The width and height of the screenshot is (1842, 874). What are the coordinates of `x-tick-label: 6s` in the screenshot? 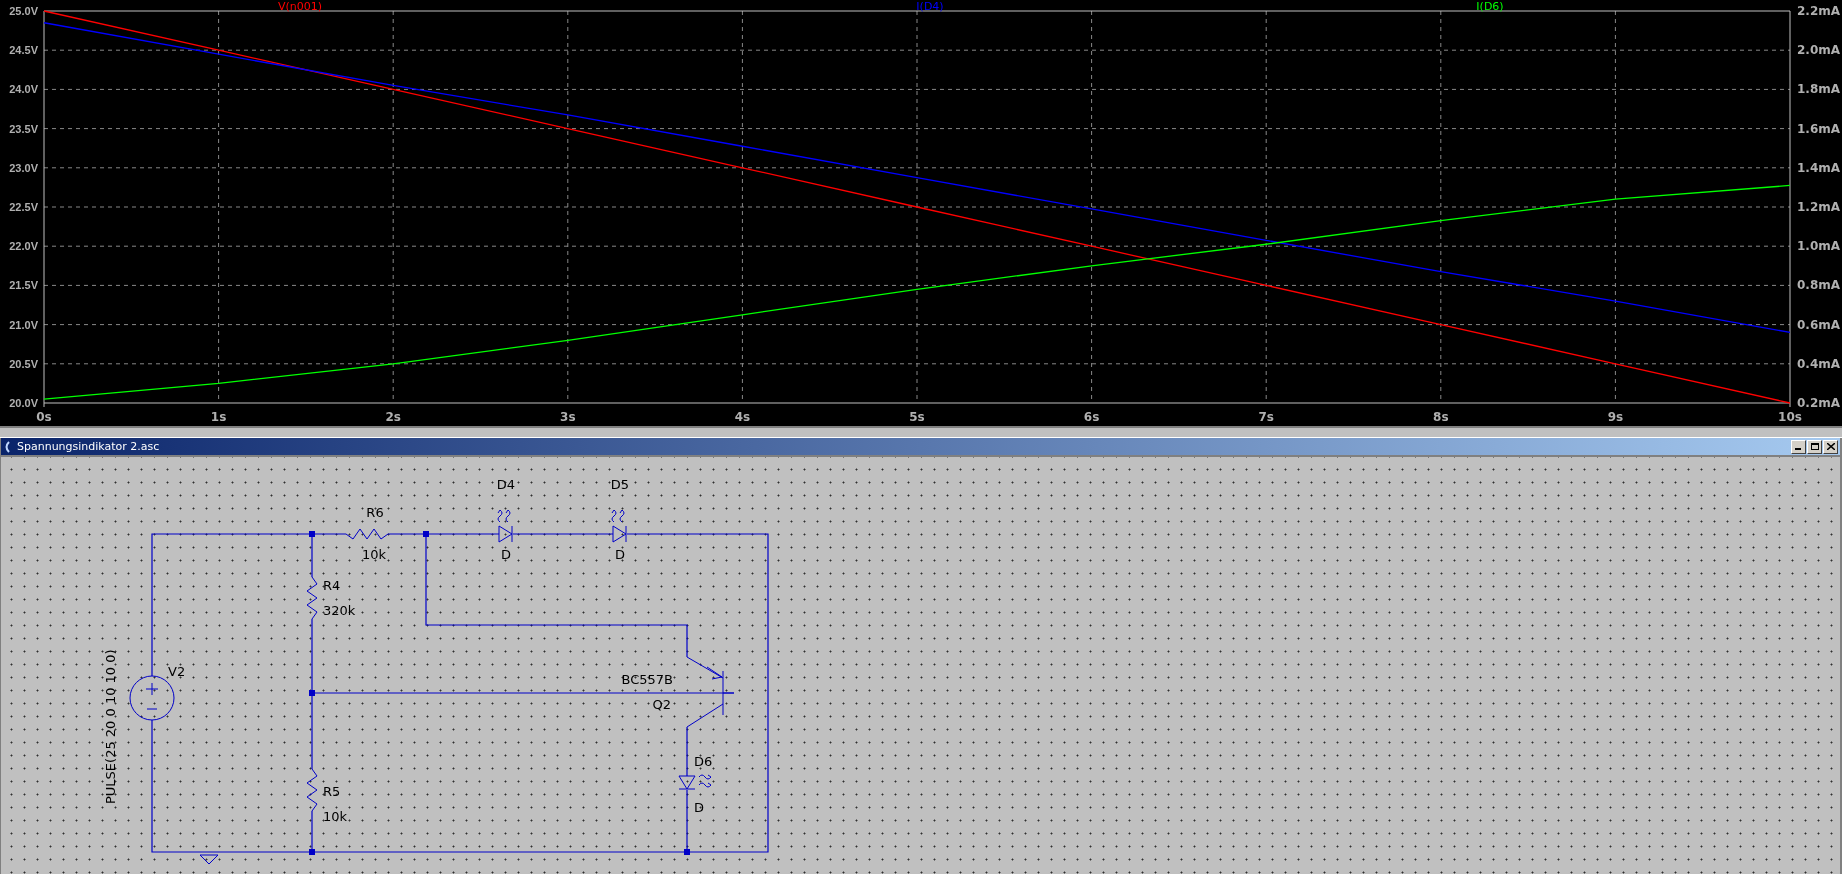 It's located at (1091, 417).